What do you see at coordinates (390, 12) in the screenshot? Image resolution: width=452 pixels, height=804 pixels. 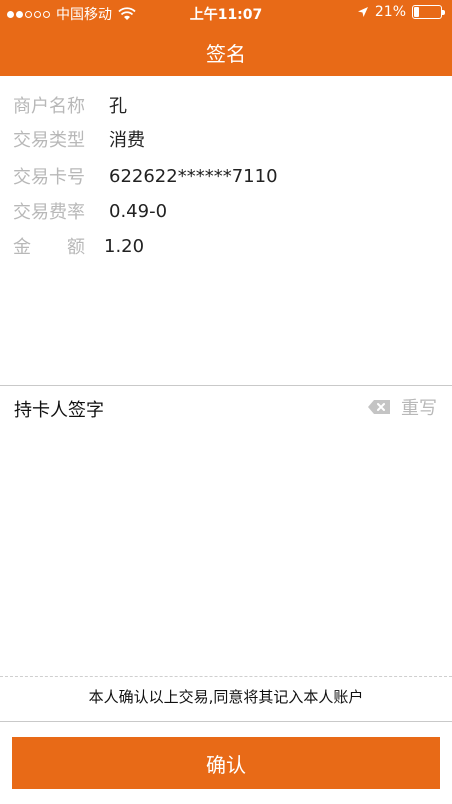 I see `battery-percent: 21%` at bounding box center [390, 12].